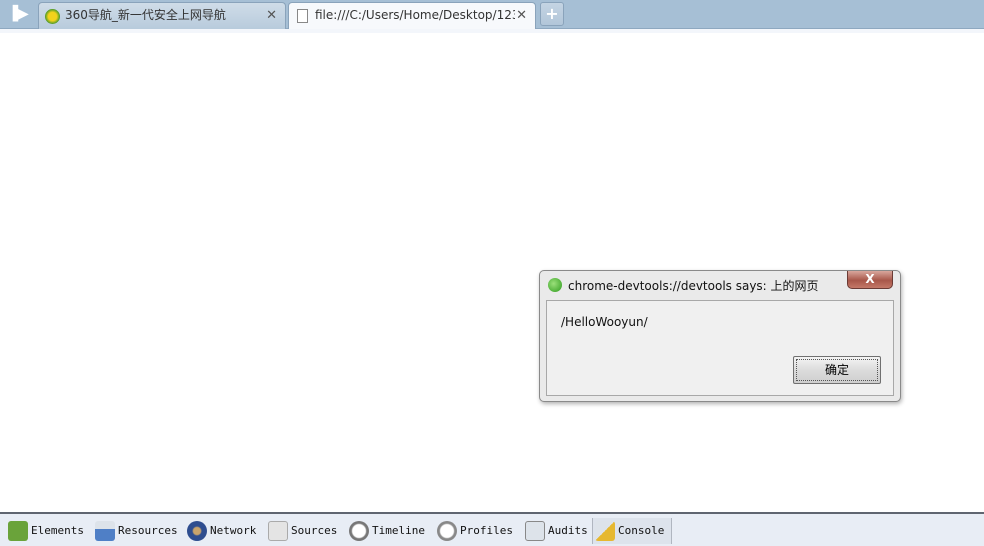  What do you see at coordinates (552, 14) in the screenshot?
I see `new-tab-button: +` at bounding box center [552, 14].